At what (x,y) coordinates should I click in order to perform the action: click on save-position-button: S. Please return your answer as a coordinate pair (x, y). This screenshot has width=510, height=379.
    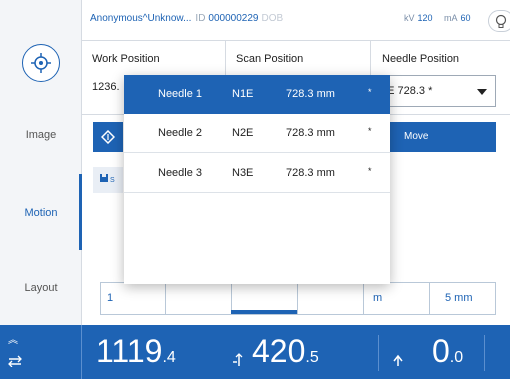
    Looking at the image, I should click on (108, 180).